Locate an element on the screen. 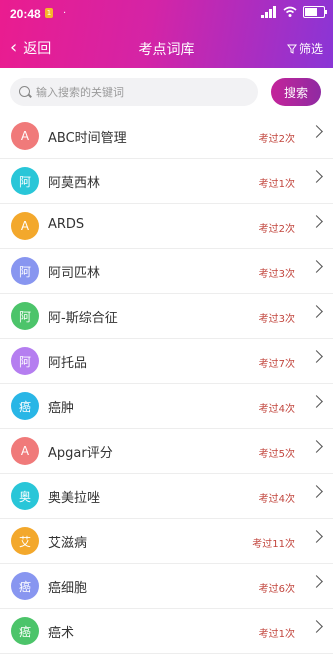 The height and width of the screenshot is (654, 333). list-item: 奥奥美拉唑 考过4次 is located at coordinates (166, 496).